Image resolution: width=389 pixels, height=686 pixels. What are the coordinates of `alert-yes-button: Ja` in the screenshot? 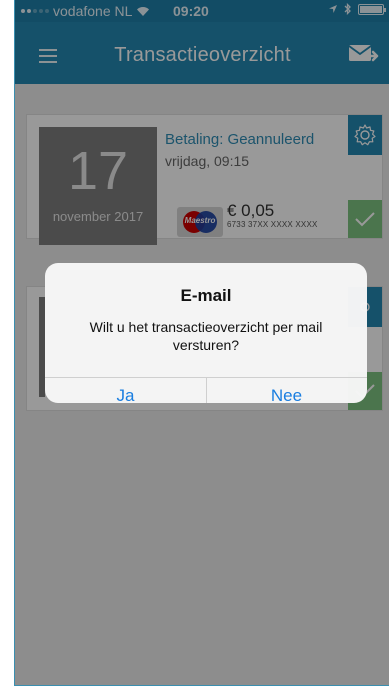 It's located at (125, 390).